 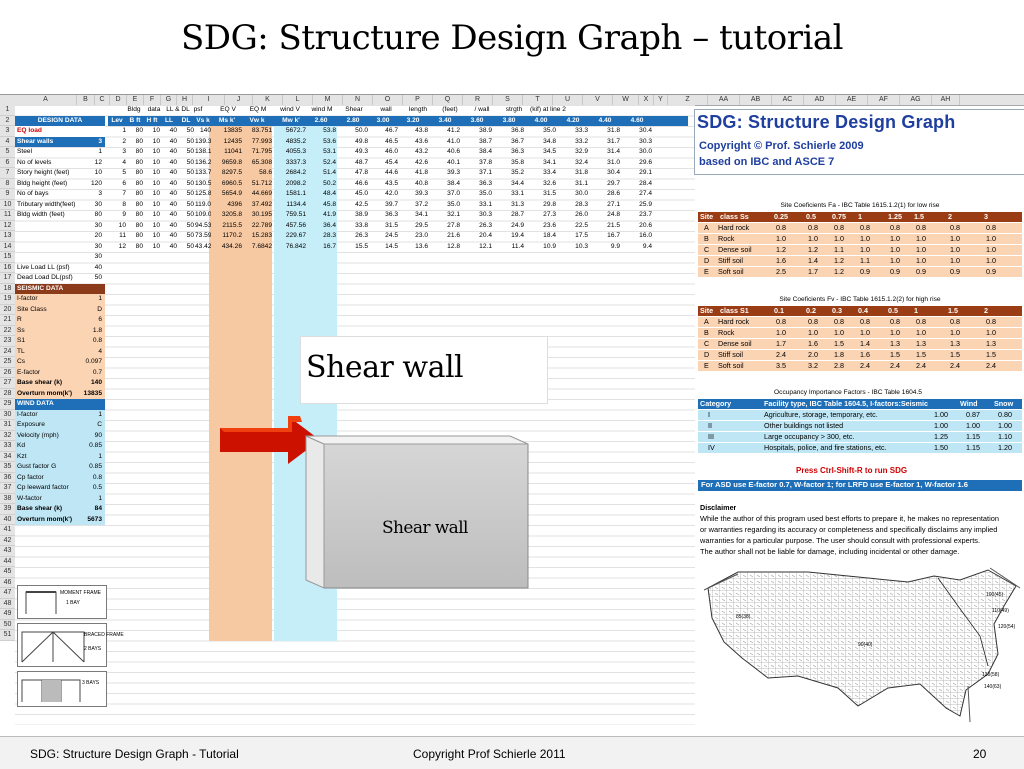 What do you see at coordinates (7, 488) in the screenshot?
I see `row-header: 37` at bounding box center [7, 488].